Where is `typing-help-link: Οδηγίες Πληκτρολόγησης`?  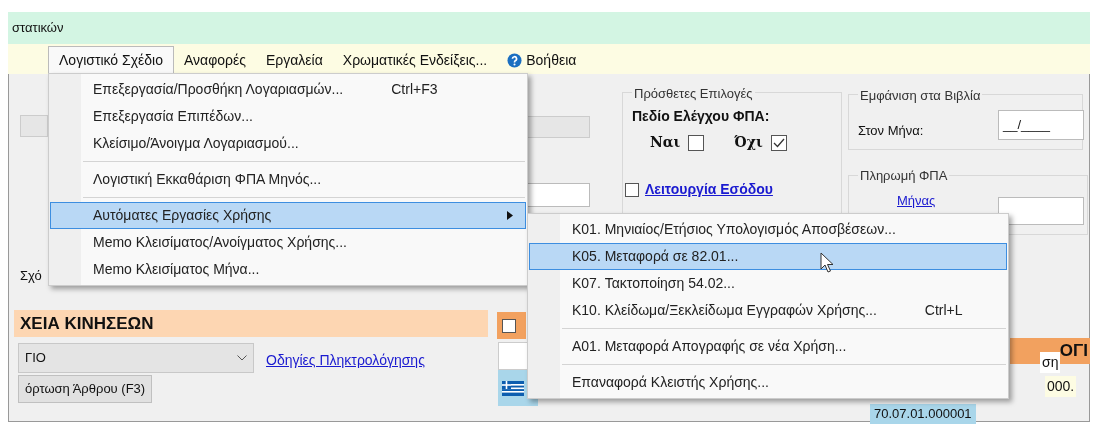 typing-help-link: Οδηγίες Πληκτρολόγησης is located at coordinates (345, 360).